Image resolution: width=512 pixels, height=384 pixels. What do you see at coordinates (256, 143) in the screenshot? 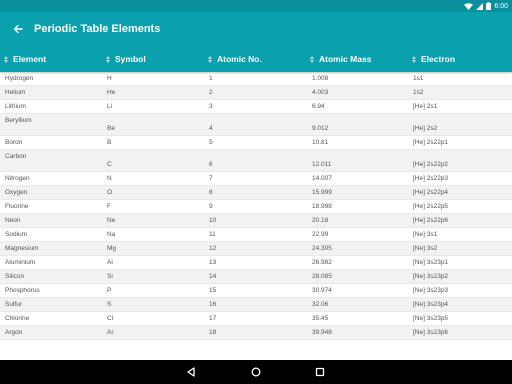
I see `table-row: Boron B 5 10.81 [He] 2s22p1` at bounding box center [256, 143].